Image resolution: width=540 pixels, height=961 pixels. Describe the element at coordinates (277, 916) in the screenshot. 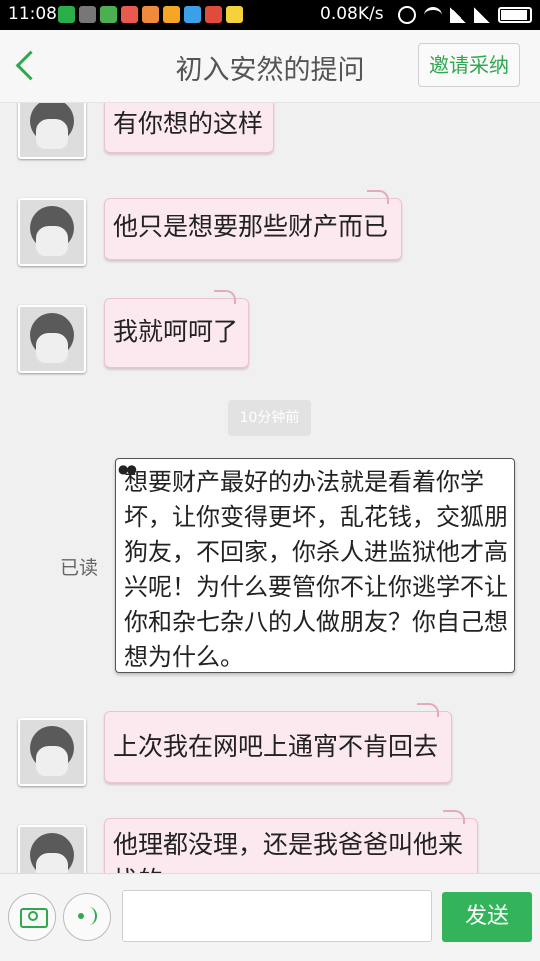

I see `message-input` at that location.